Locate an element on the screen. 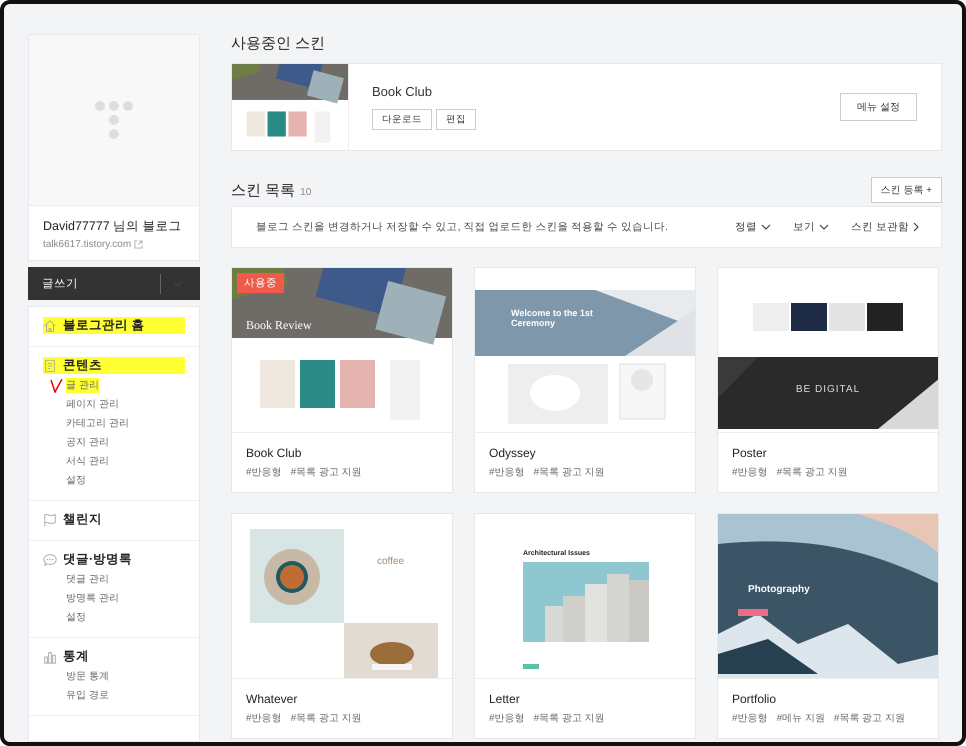  menu-settings-button: 메뉴 설정 is located at coordinates (878, 107).